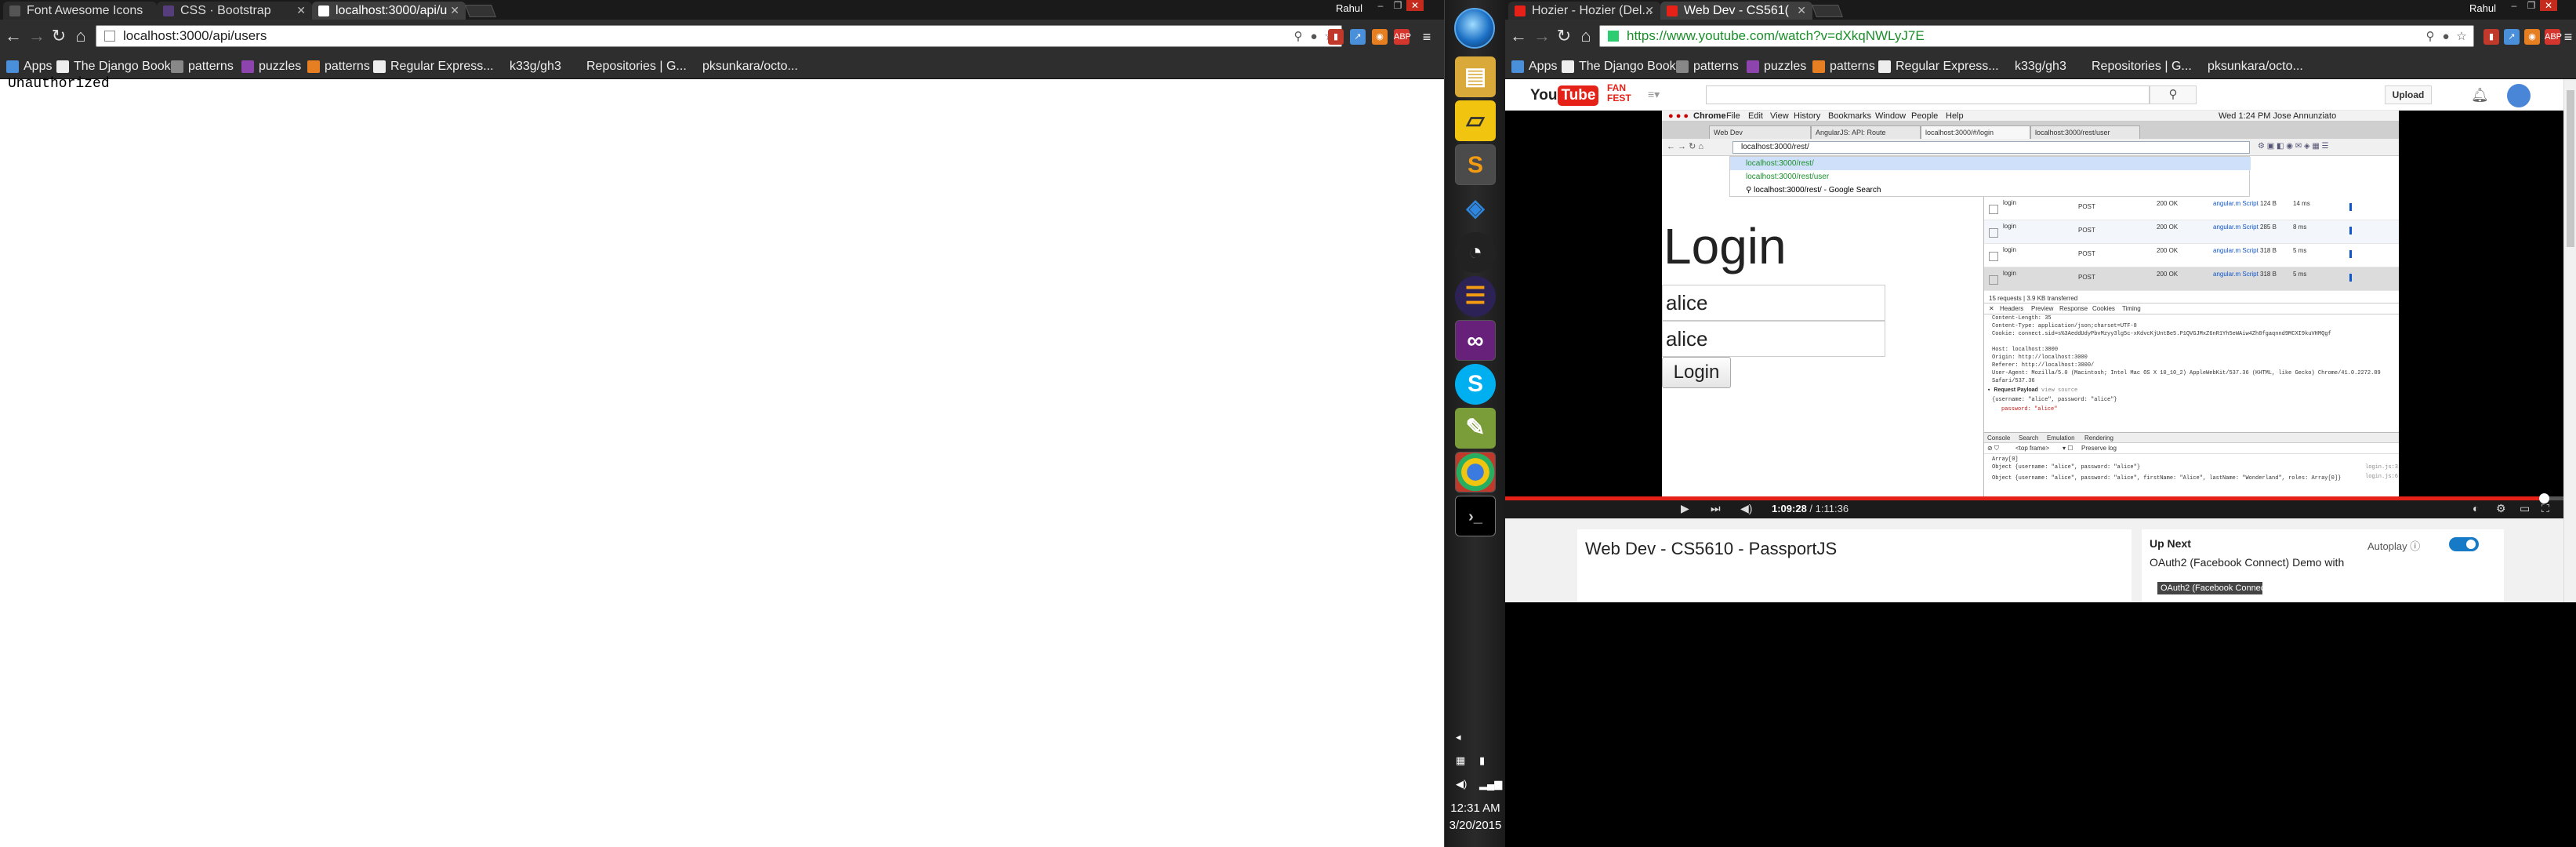 The image size is (2576, 847). What do you see at coordinates (1685, 508) in the screenshot?
I see `play-icon: ▶` at bounding box center [1685, 508].